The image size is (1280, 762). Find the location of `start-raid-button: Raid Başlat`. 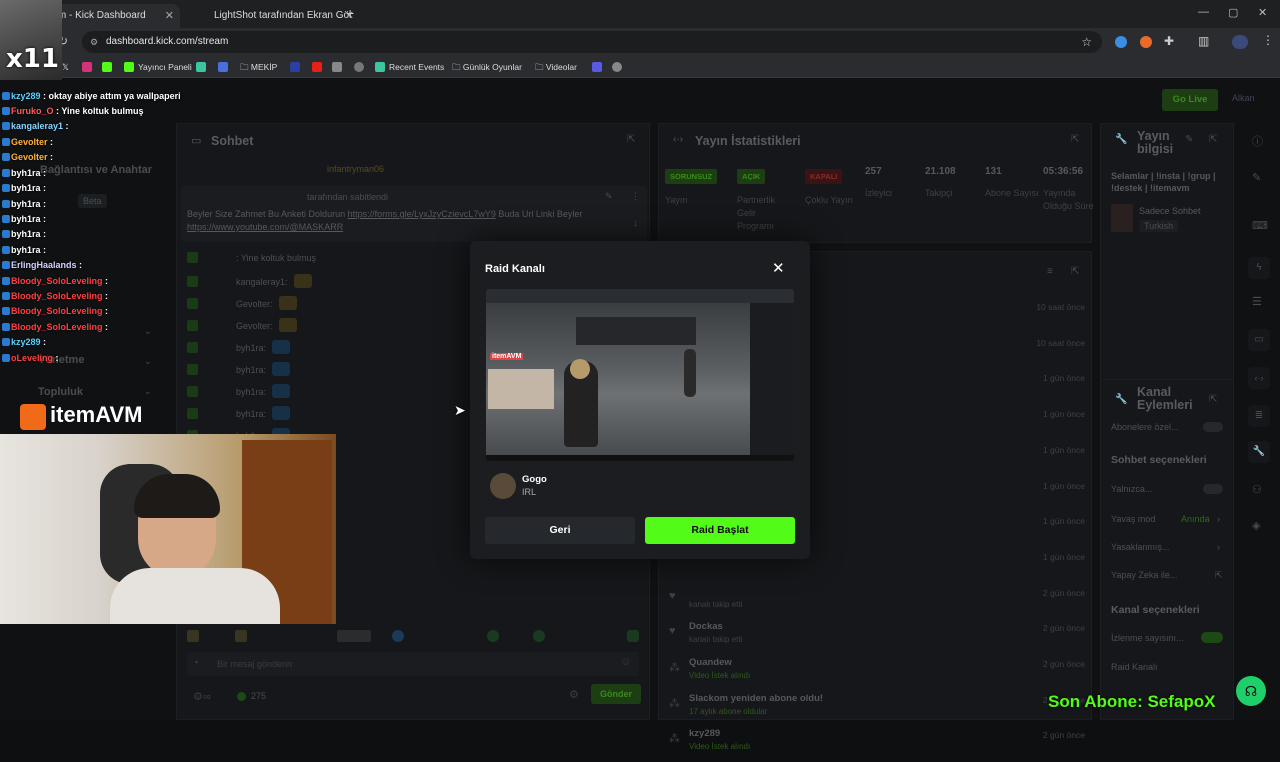

start-raid-button: Raid Başlat is located at coordinates (720, 530).